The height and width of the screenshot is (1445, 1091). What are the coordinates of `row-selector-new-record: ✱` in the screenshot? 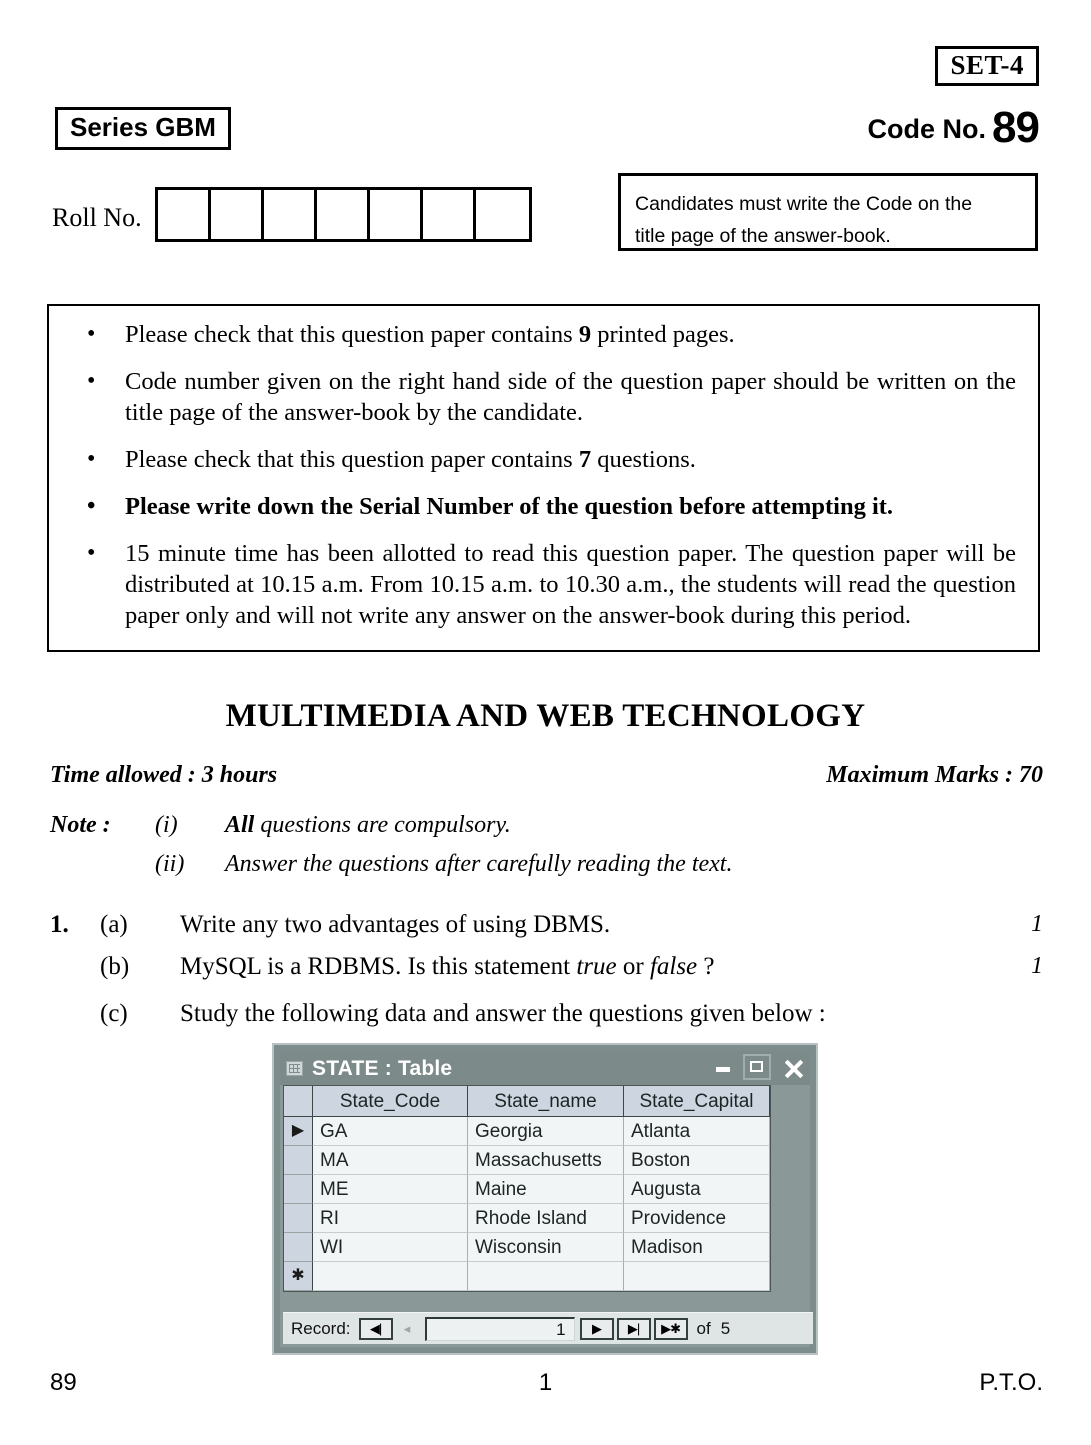 It's located at (298, 1276).